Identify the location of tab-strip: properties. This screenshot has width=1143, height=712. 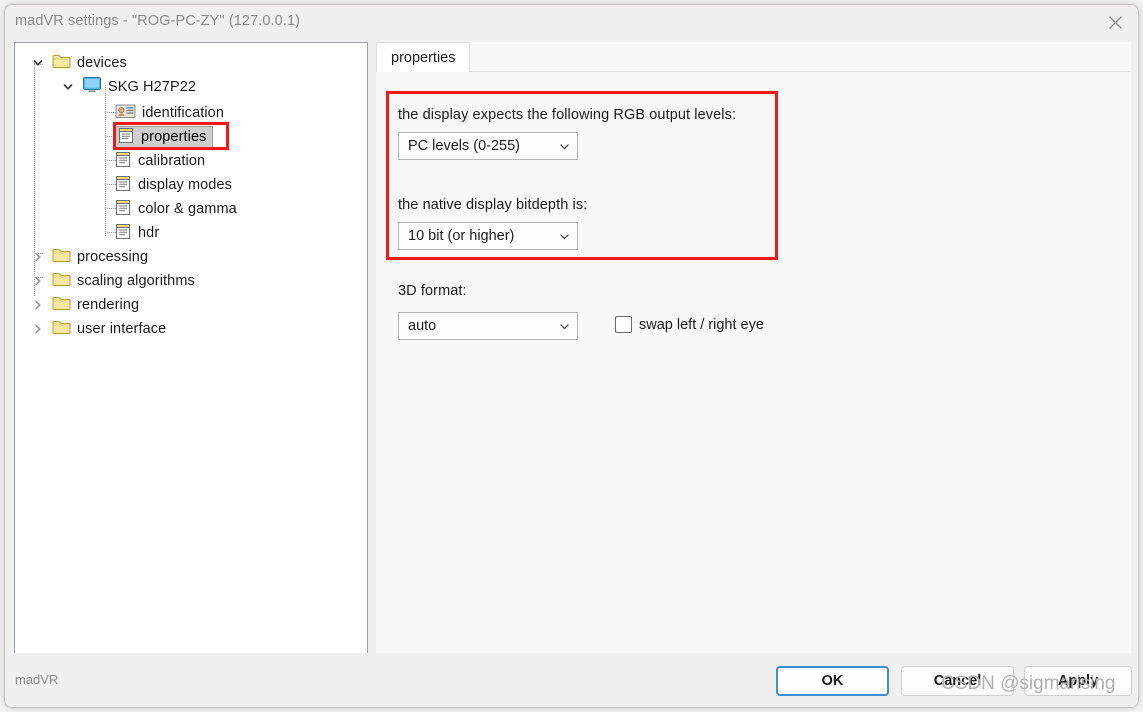
(753, 57).